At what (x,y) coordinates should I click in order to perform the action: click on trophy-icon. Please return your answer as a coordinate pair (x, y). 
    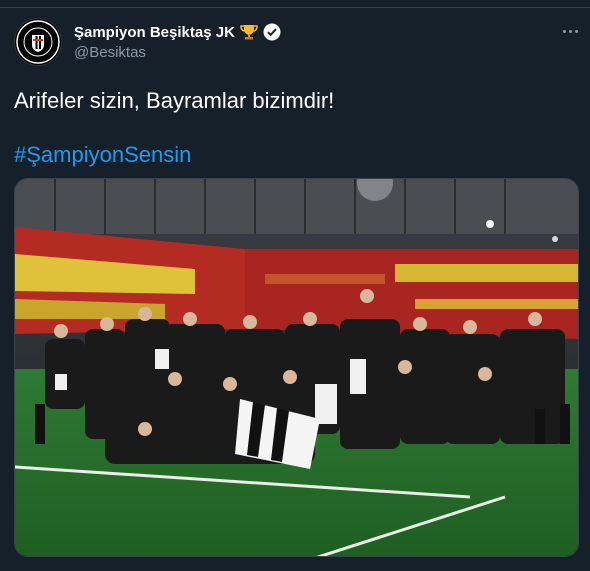
    Looking at the image, I should click on (249, 32).